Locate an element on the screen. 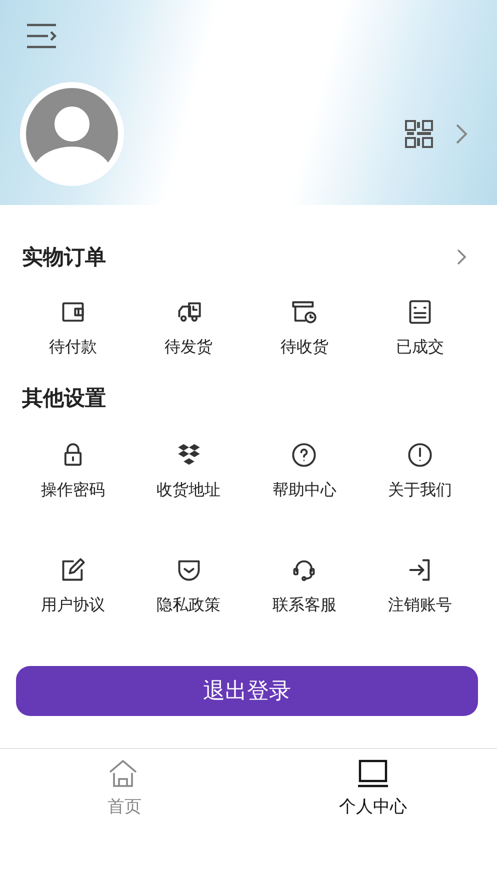 This screenshot has height=883, width=497. info-icon is located at coordinates (420, 455).